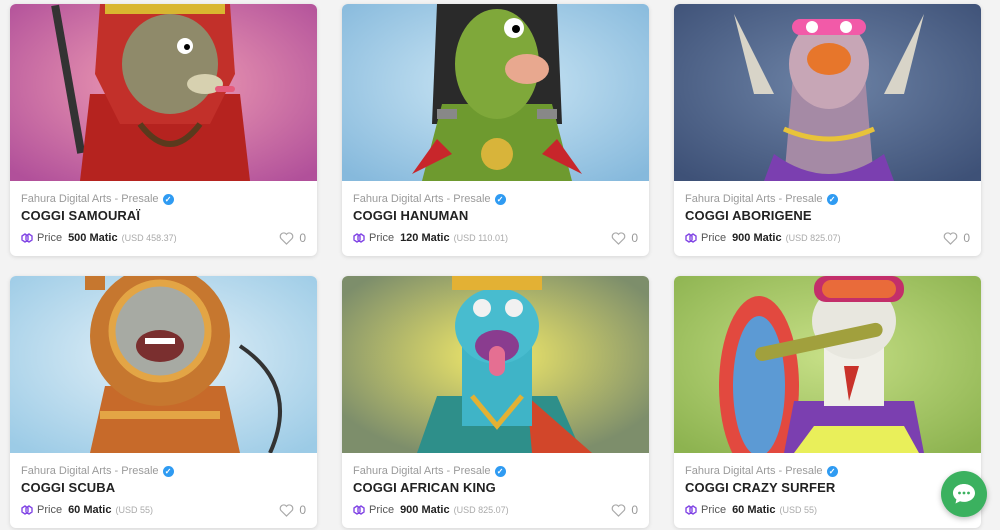  I want to click on price-row: Price 500 Matic (USD 458.37), so click(163, 238).